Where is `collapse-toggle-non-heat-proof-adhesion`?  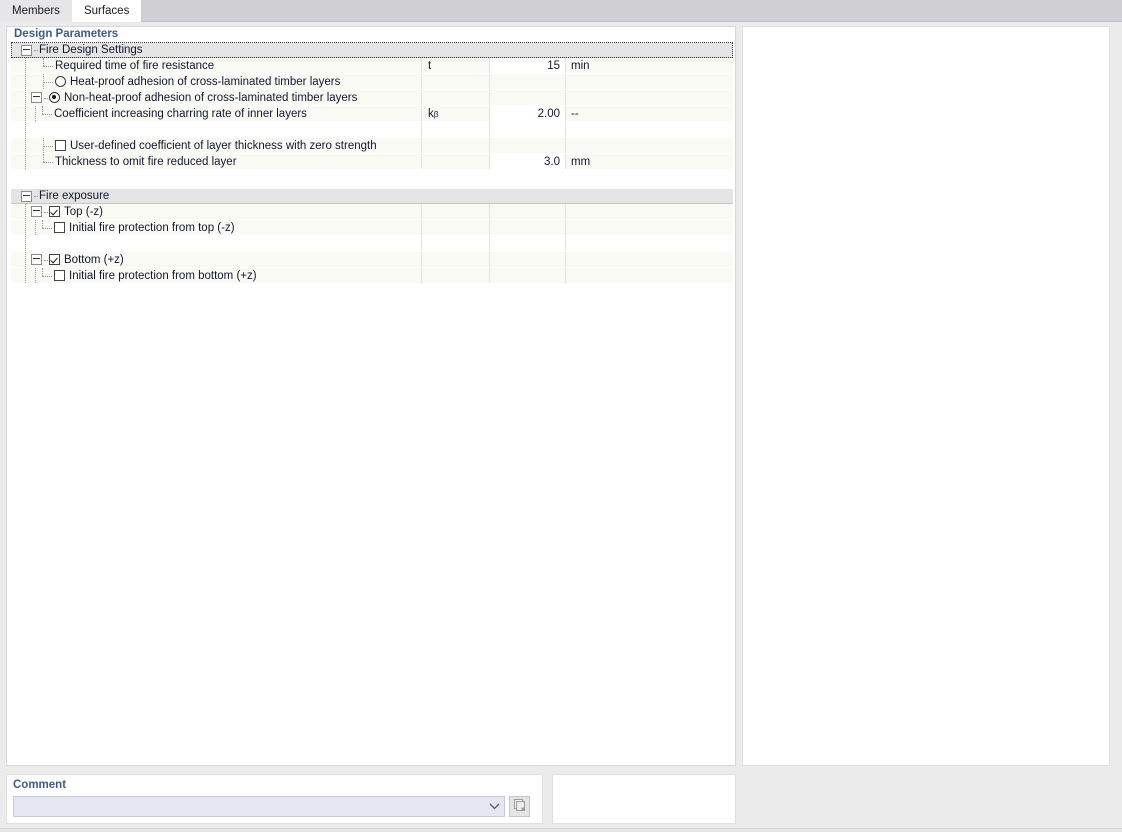
collapse-toggle-non-heat-proof-adhesion is located at coordinates (36, 97).